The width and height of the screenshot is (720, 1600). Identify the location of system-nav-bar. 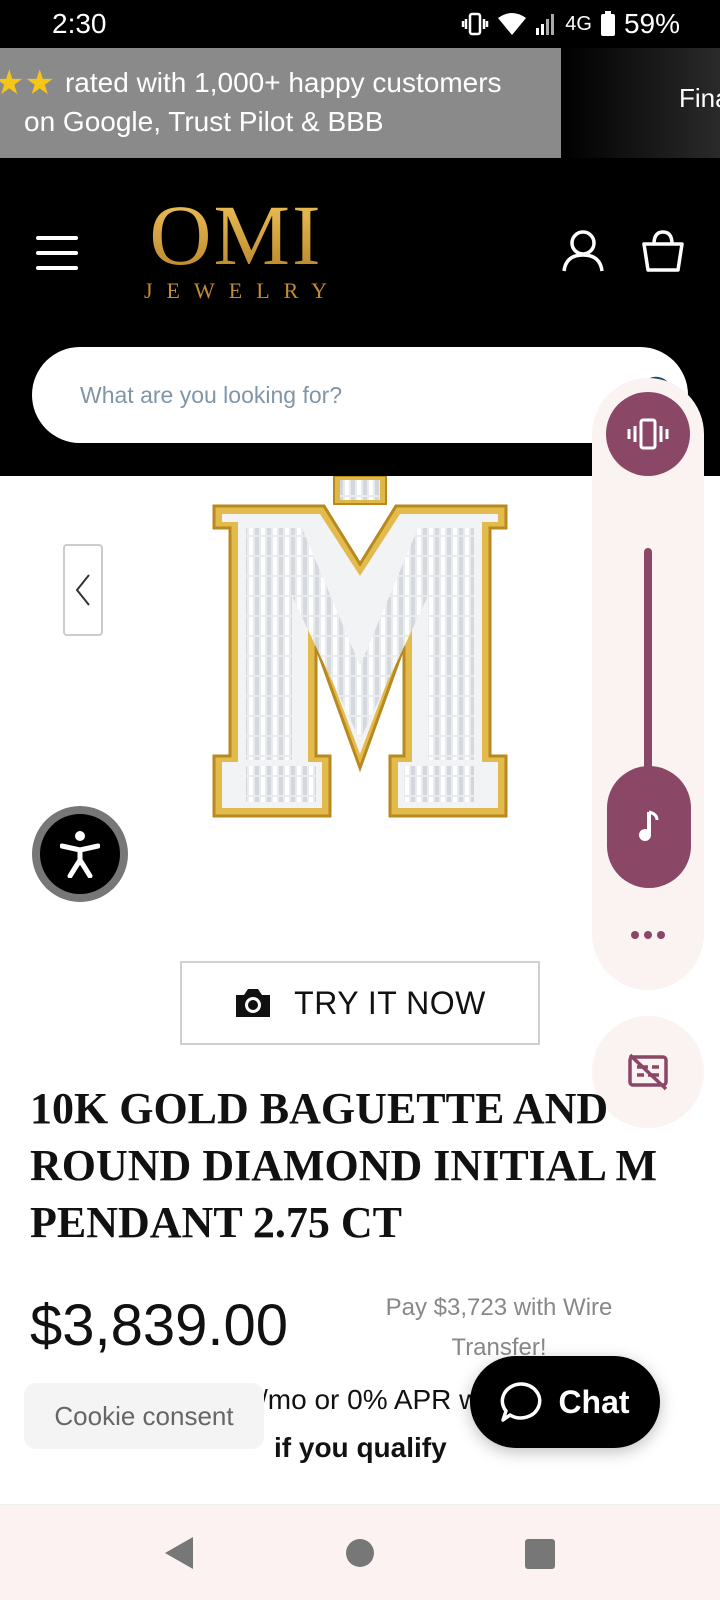
(360, 1552).